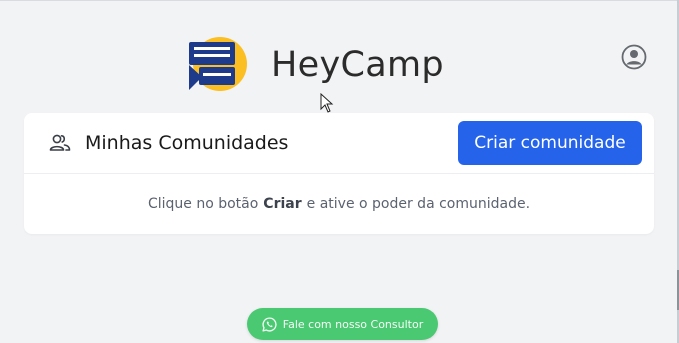 This screenshot has width=679, height=343. I want to click on whatsapp-icon, so click(269, 324).